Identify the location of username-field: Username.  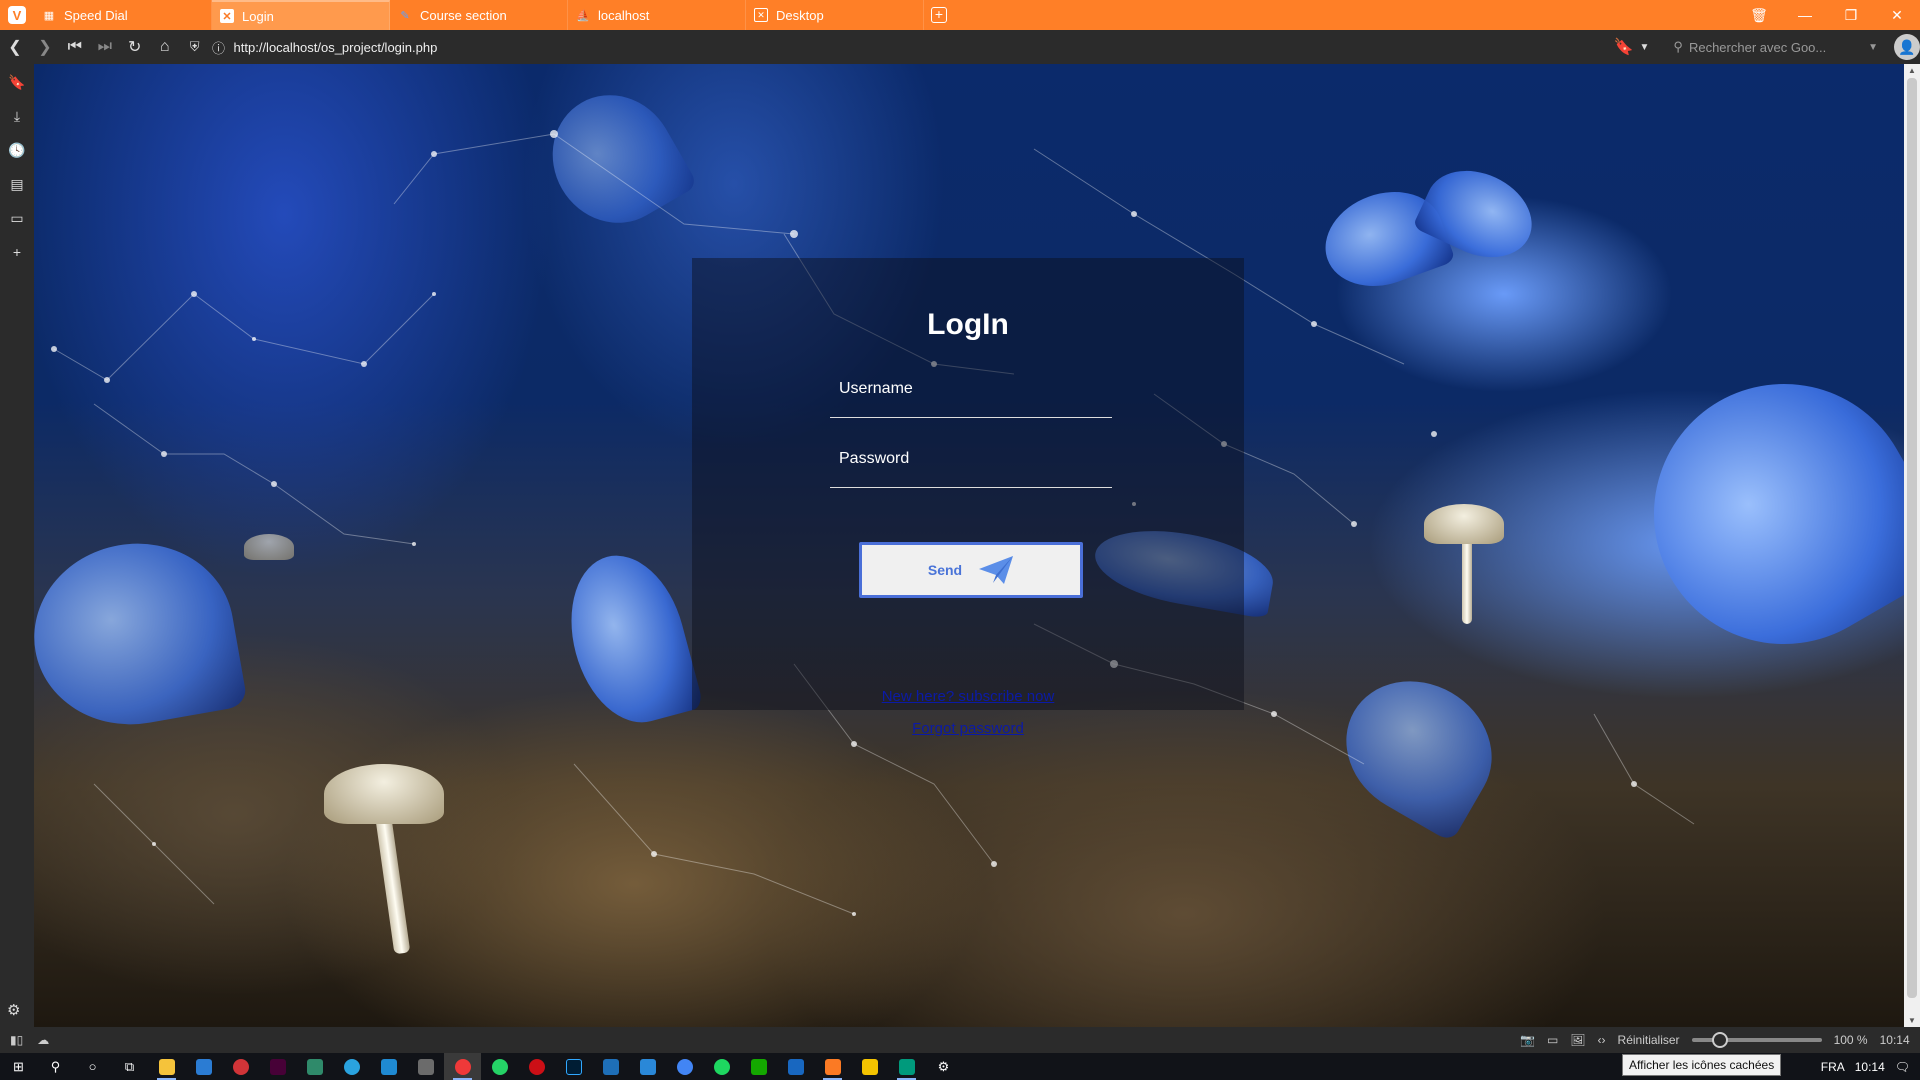
(971, 396).